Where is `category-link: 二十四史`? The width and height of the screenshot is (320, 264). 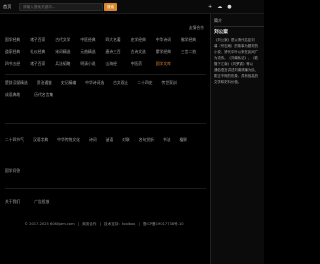
category-link: 二十四史 is located at coordinates (144, 83).